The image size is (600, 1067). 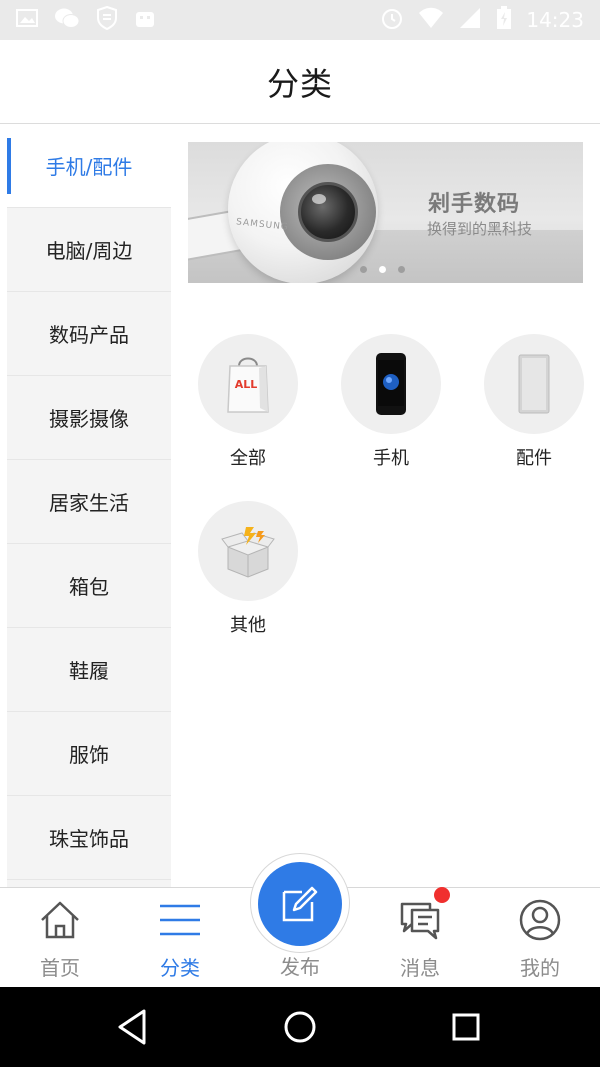 What do you see at coordinates (89, 166) in the screenshot?
I see `sidebar-item-phones-accessories: 手机/配件` at bounding box center [89, 166].